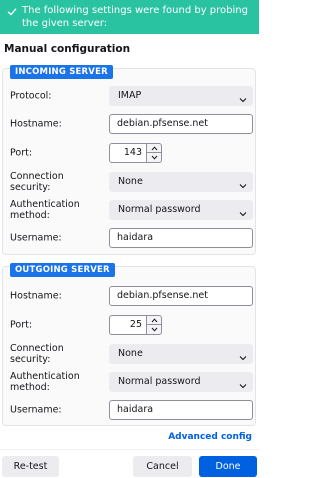  What do you see at coordinates (37, 354) in the screenshot?
I see `outgoing-security-label: Connection security:` at bounding box center [37, 354].